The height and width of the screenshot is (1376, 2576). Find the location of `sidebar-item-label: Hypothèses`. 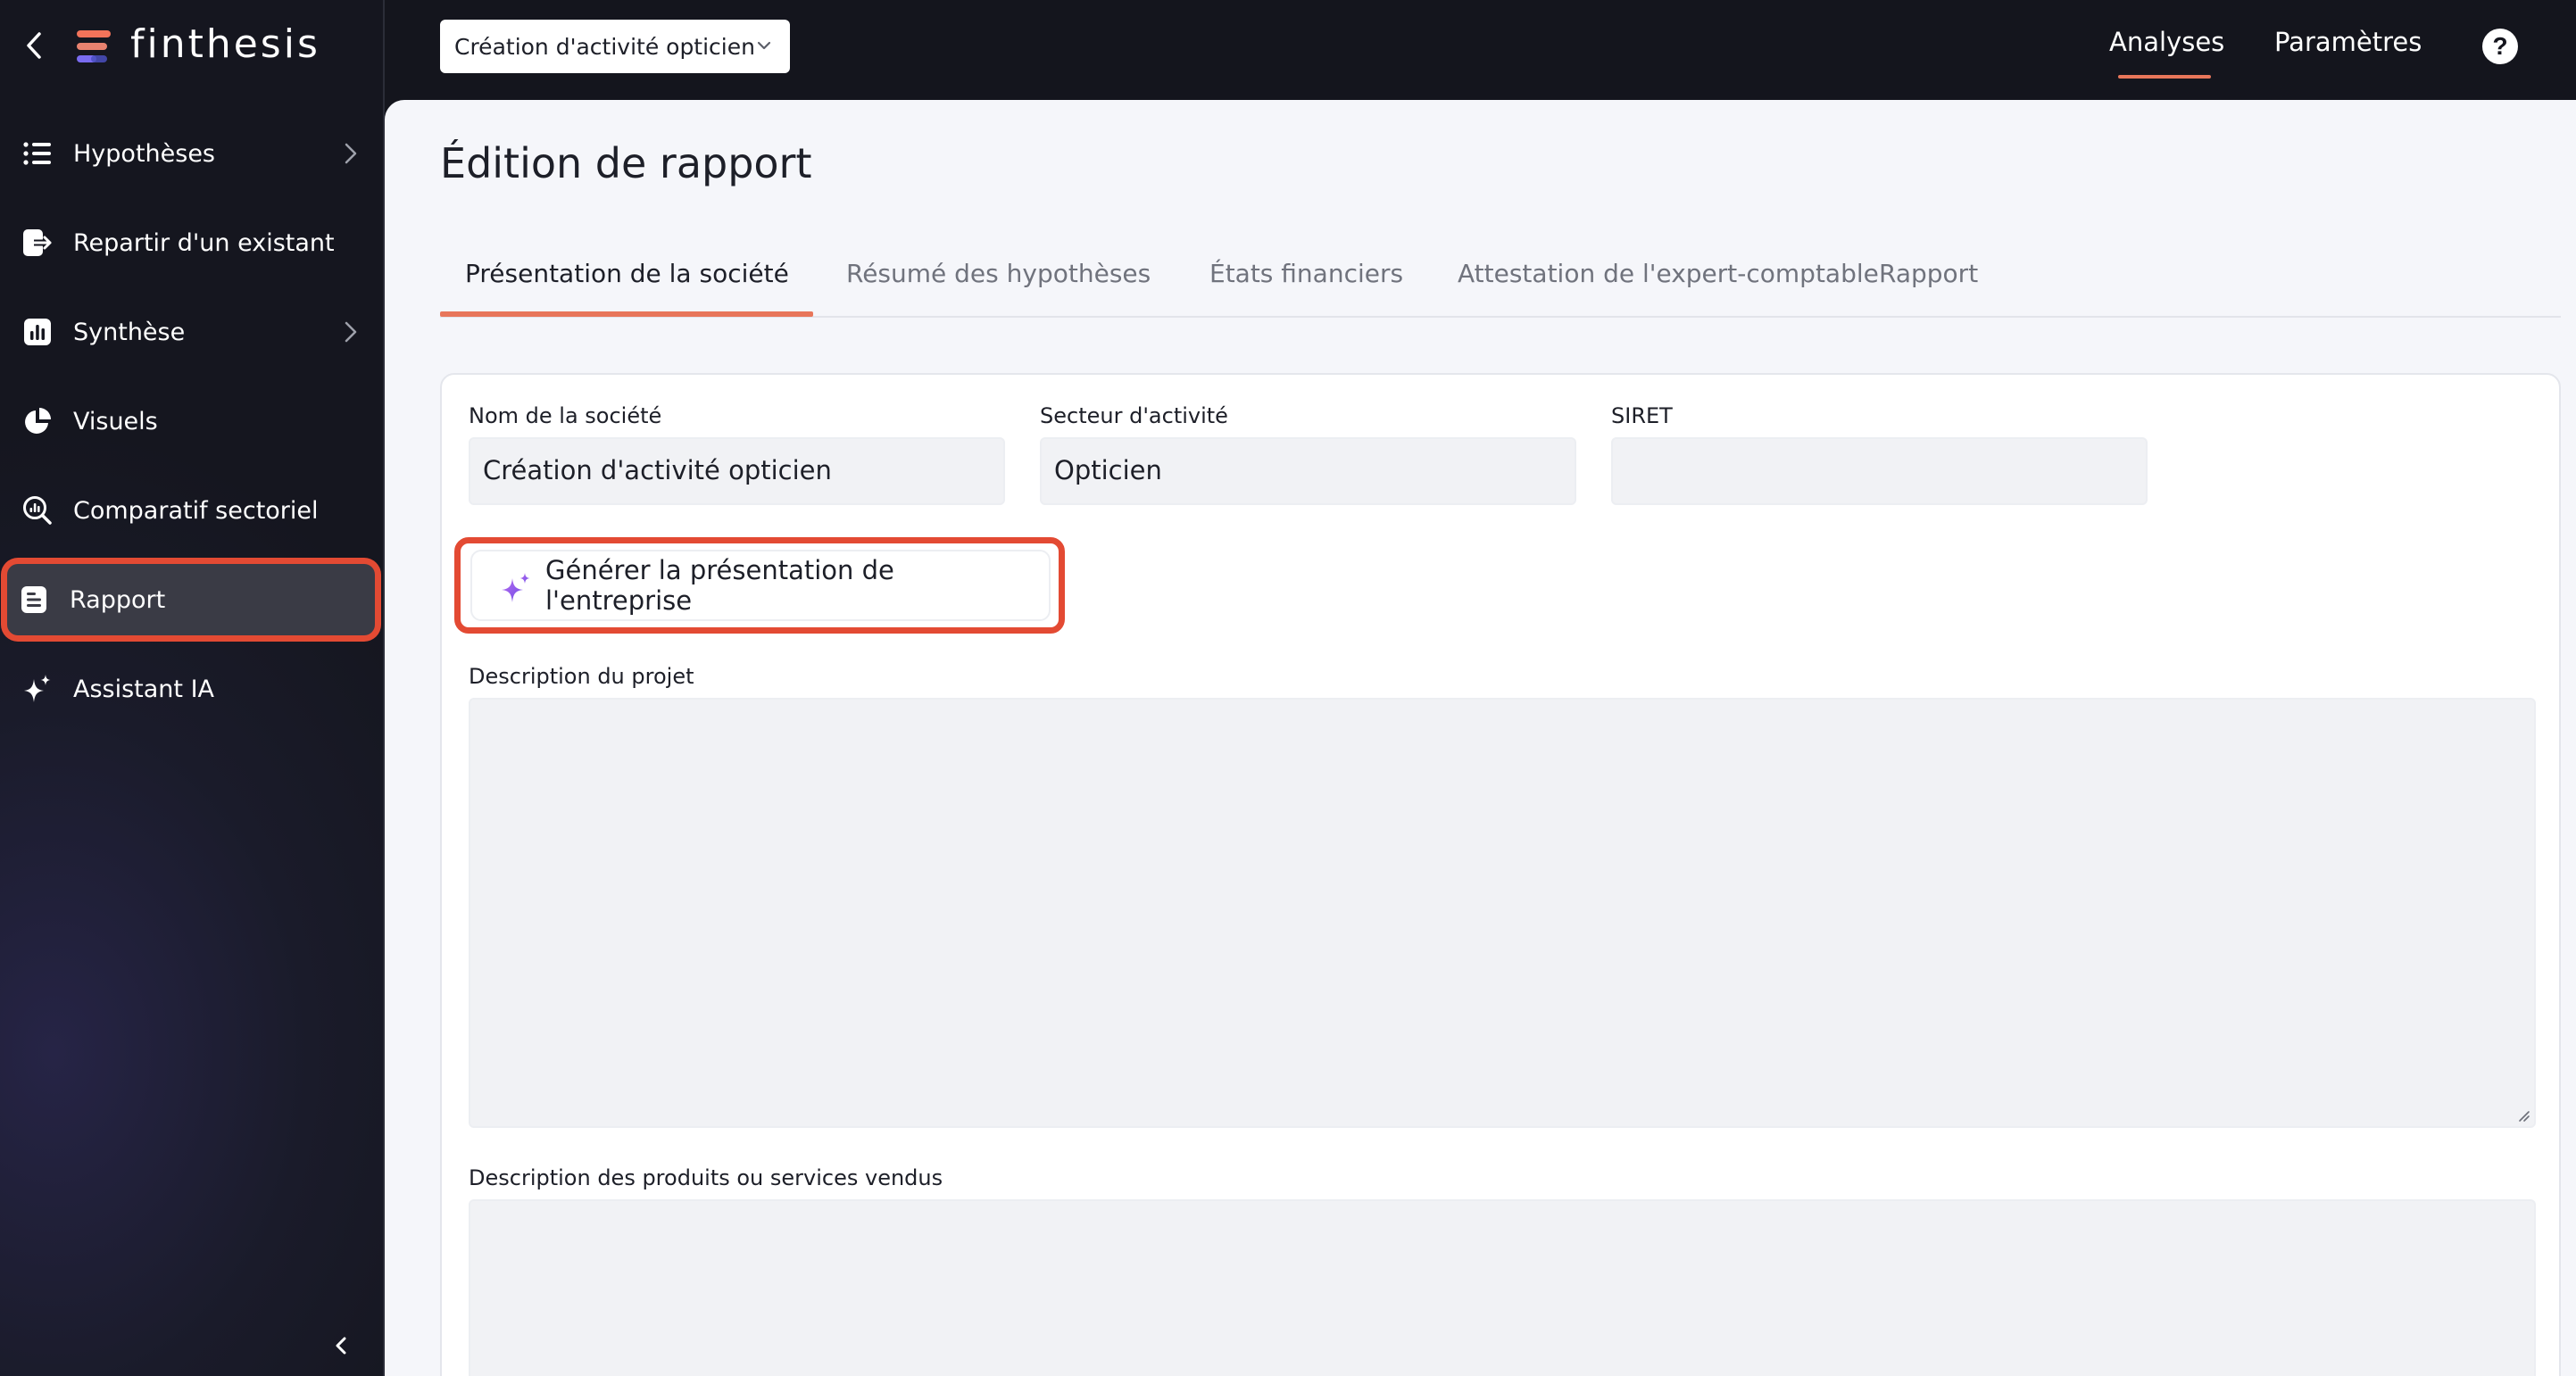

sidebar-item-label: Hypothèses is located at coordinates (144, 154).